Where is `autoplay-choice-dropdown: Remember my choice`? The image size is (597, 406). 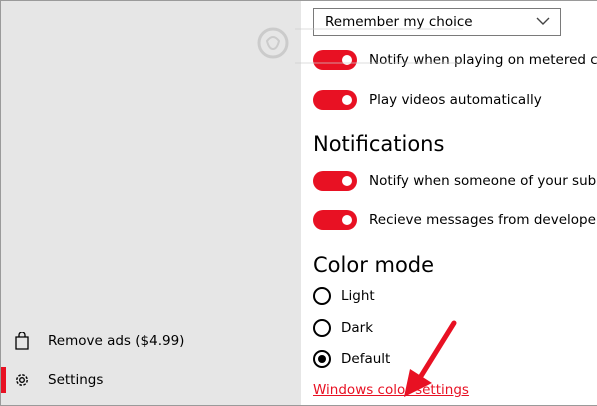
autoplay-choice-dropdown: Remember my choice is located at coordinates (437, 22).